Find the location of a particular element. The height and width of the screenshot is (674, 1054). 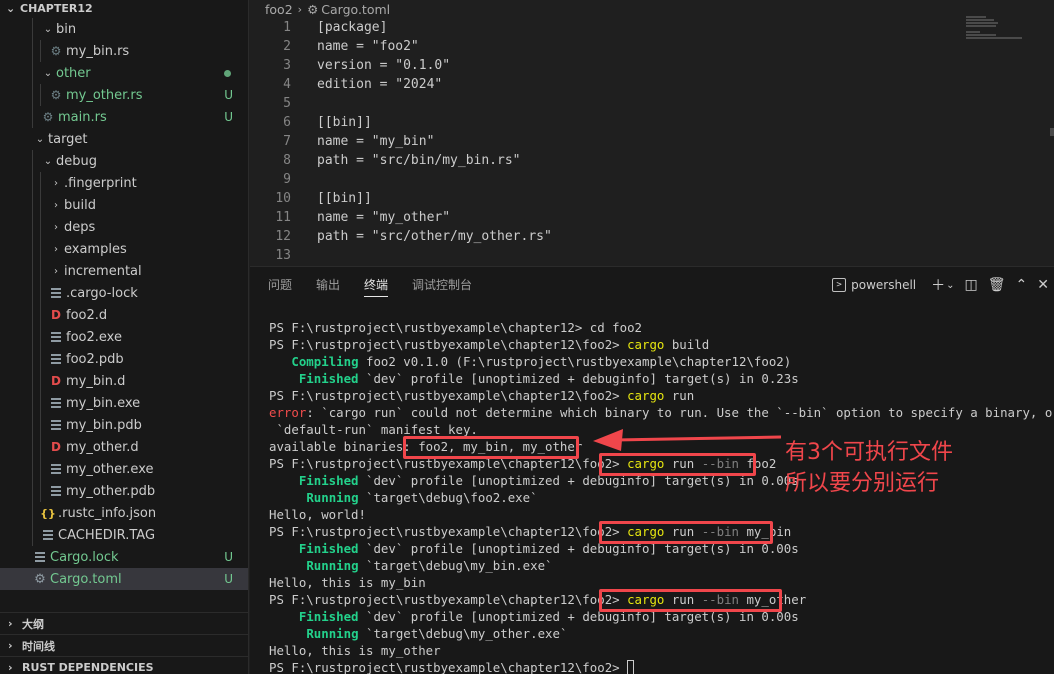

panel-actions: > powershell ＋ ⌄ ◫ 🗑 ⌃ ✕ is located at coordinates (943, 285).